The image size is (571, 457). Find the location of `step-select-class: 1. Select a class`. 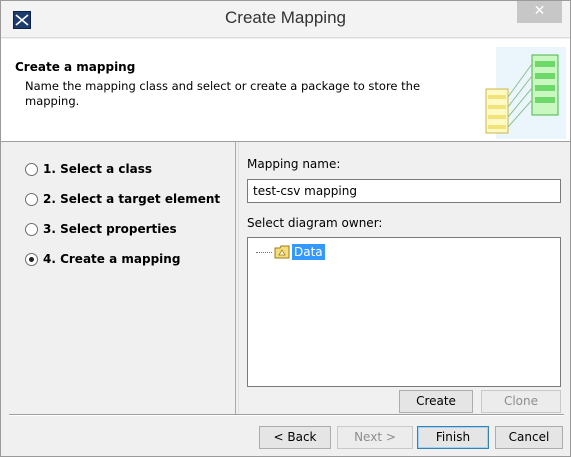

step-select-class: 1. Select a class is located at coordinates (88, 169).